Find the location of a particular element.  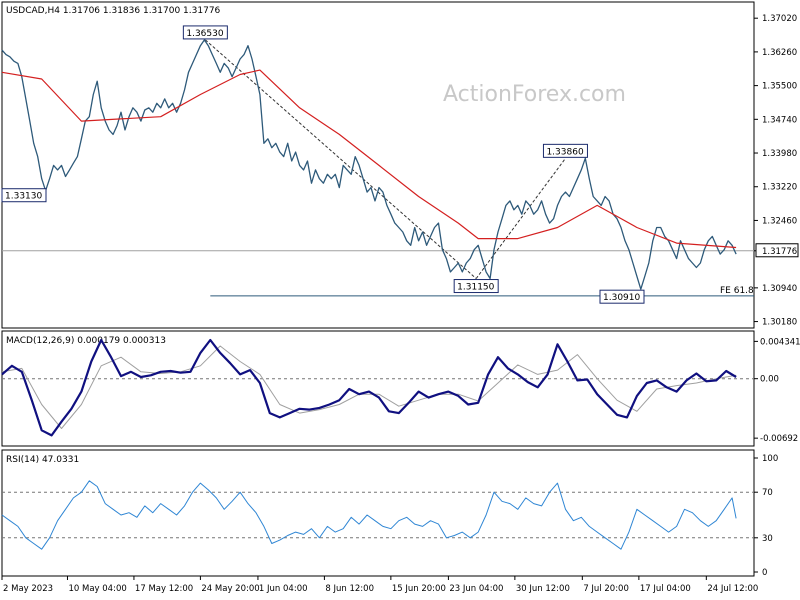

annotation-label-0: 1.36530 is located at coordinates (204, 34).